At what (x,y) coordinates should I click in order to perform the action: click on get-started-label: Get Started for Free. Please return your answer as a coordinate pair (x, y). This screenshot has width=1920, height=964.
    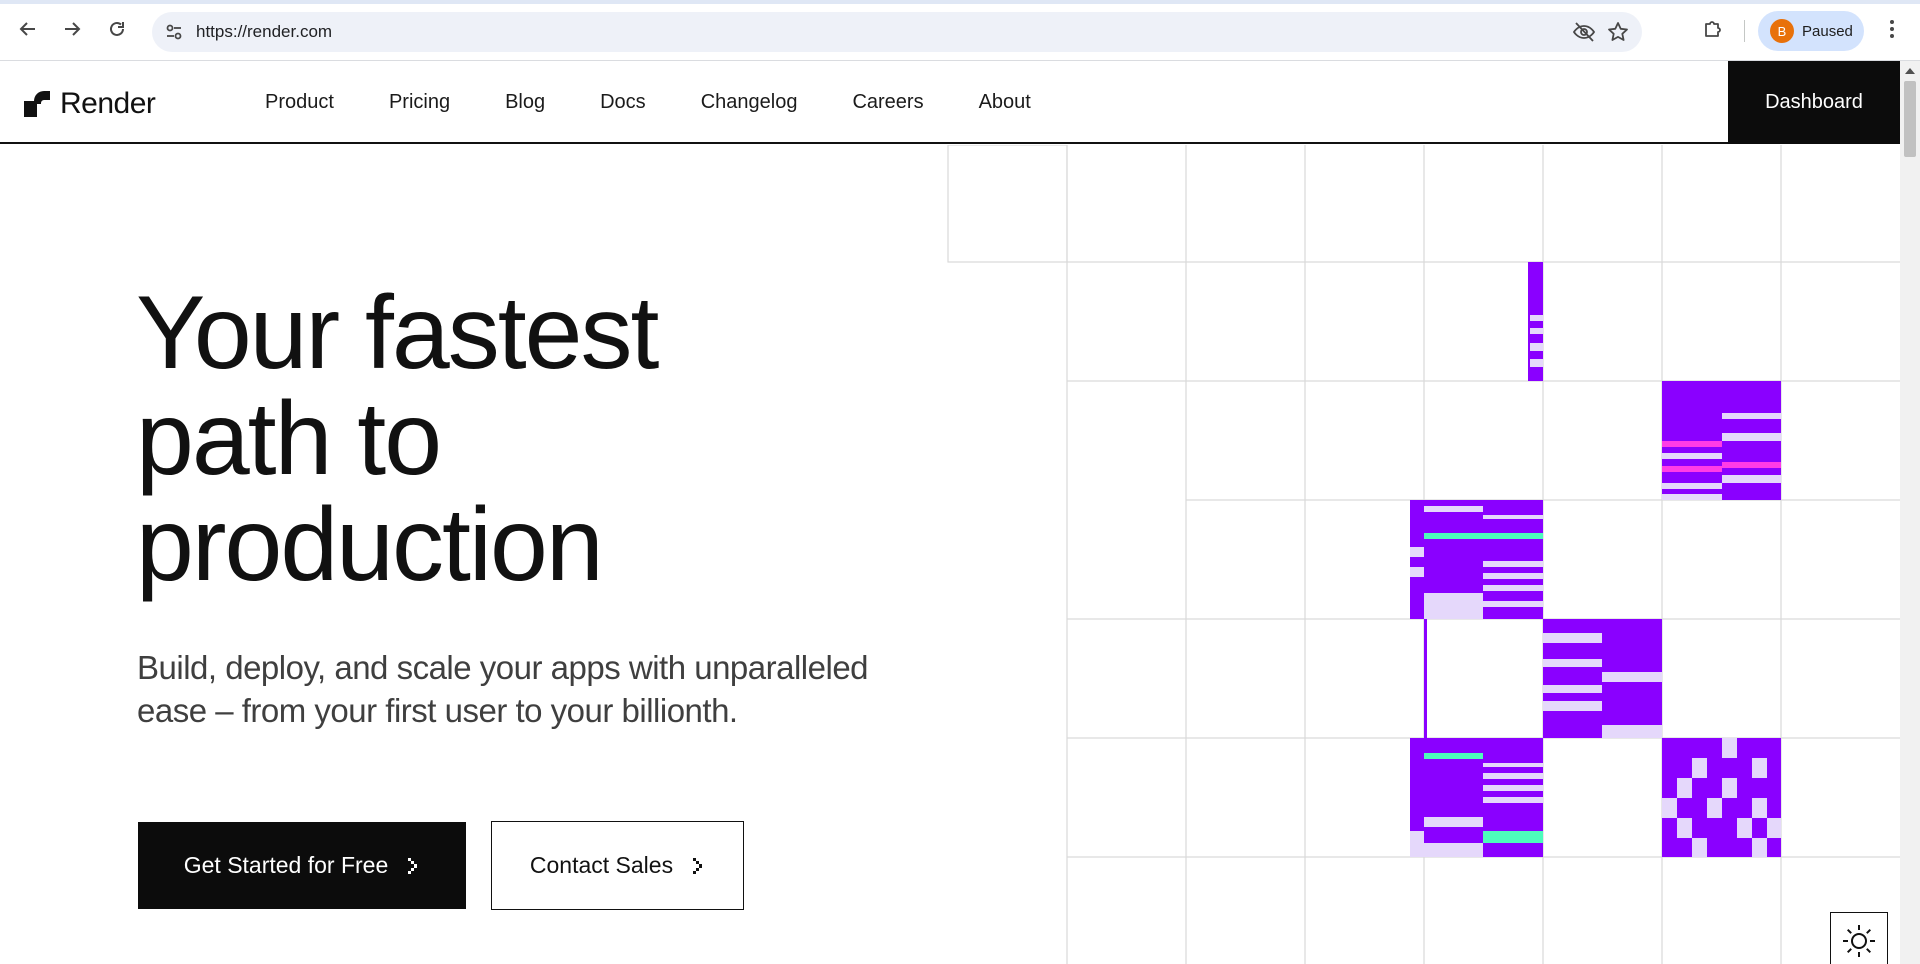
    Looking at the image, I should click on (286, 865).